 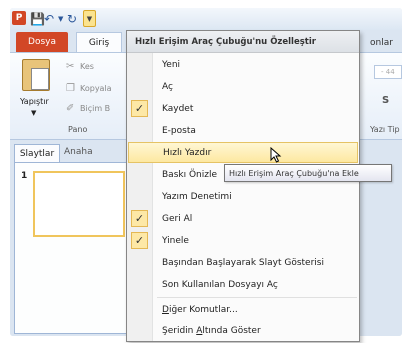 I want to click on slide-thumbnails: 1, so click(x=73, y=248).